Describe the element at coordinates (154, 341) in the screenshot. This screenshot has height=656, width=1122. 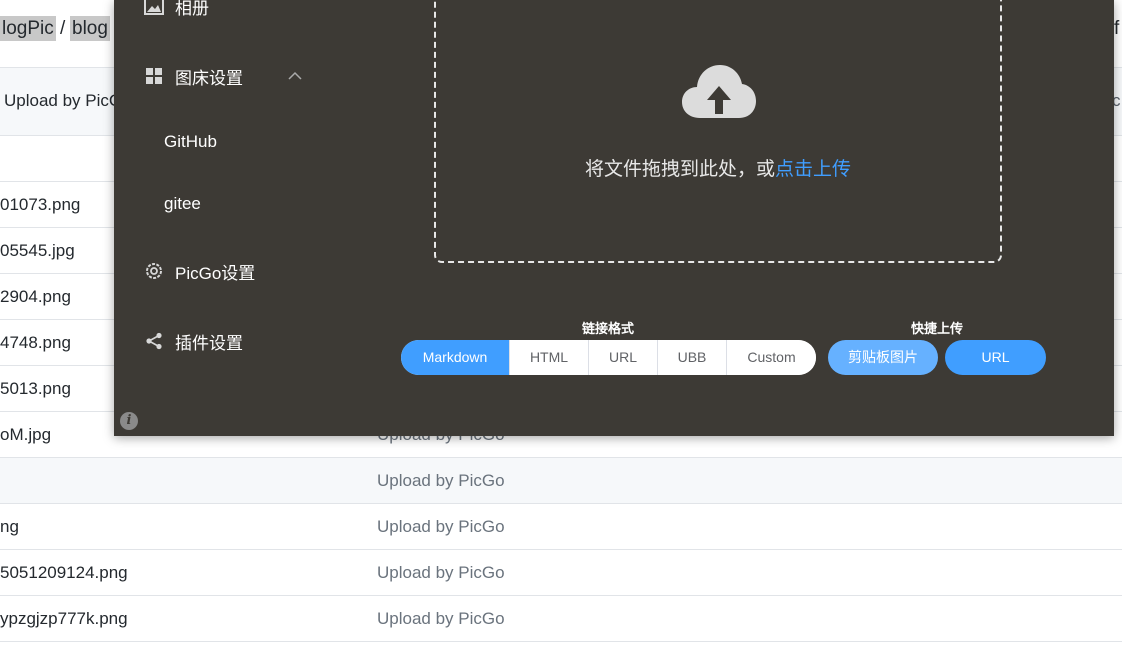
I see `share-icon` at that location.